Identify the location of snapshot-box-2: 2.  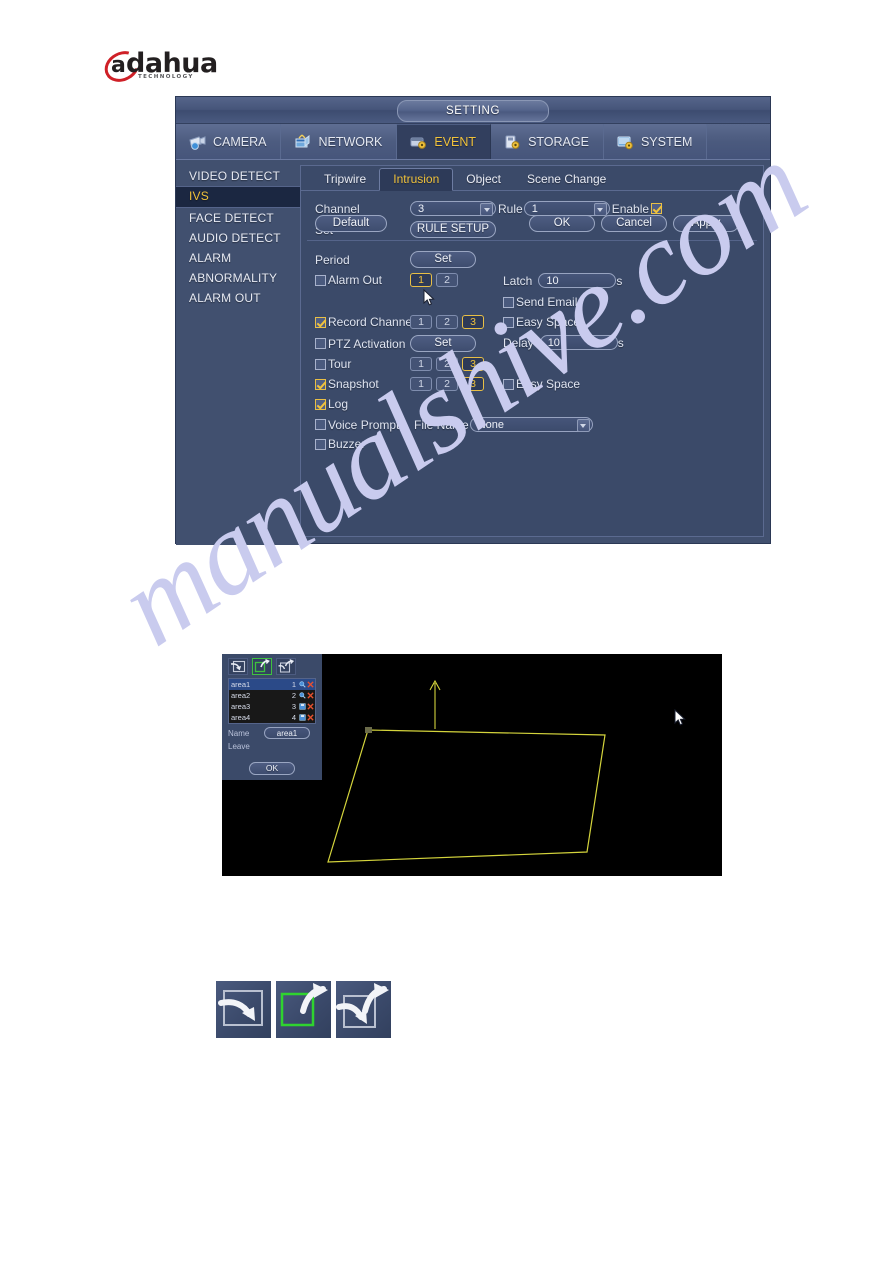
(447, 384).